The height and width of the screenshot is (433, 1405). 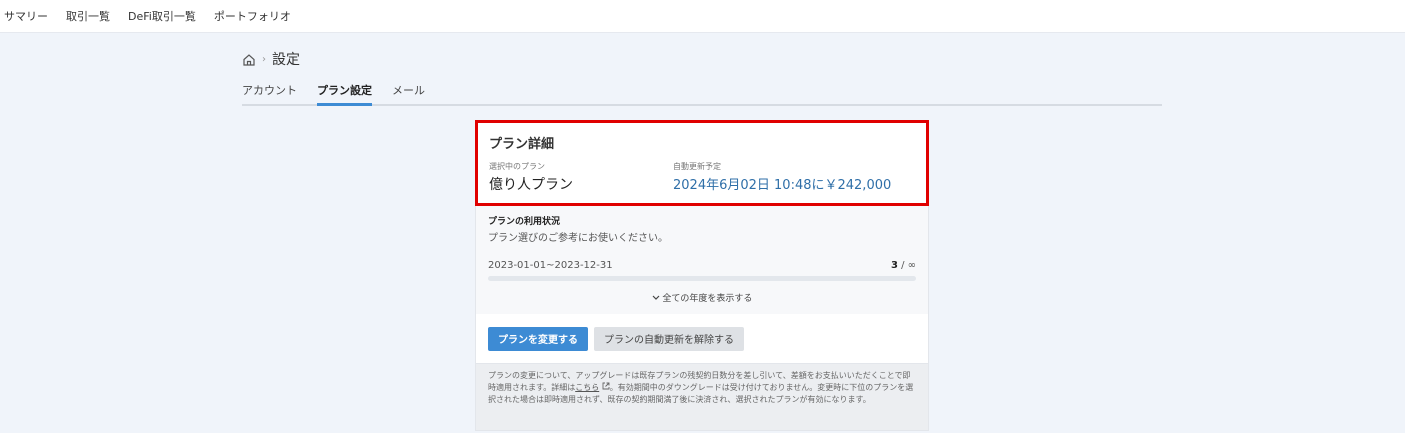 What do you see at coordinates (655, 297) in the screenshot?
I see `chevron-down-icon` at bounding box center [655, 297].